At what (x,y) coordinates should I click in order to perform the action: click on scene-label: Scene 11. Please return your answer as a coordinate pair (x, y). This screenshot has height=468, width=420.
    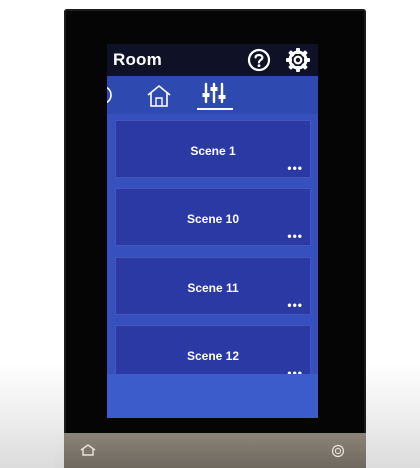
    Looking at the image, I should click on (213, 288).